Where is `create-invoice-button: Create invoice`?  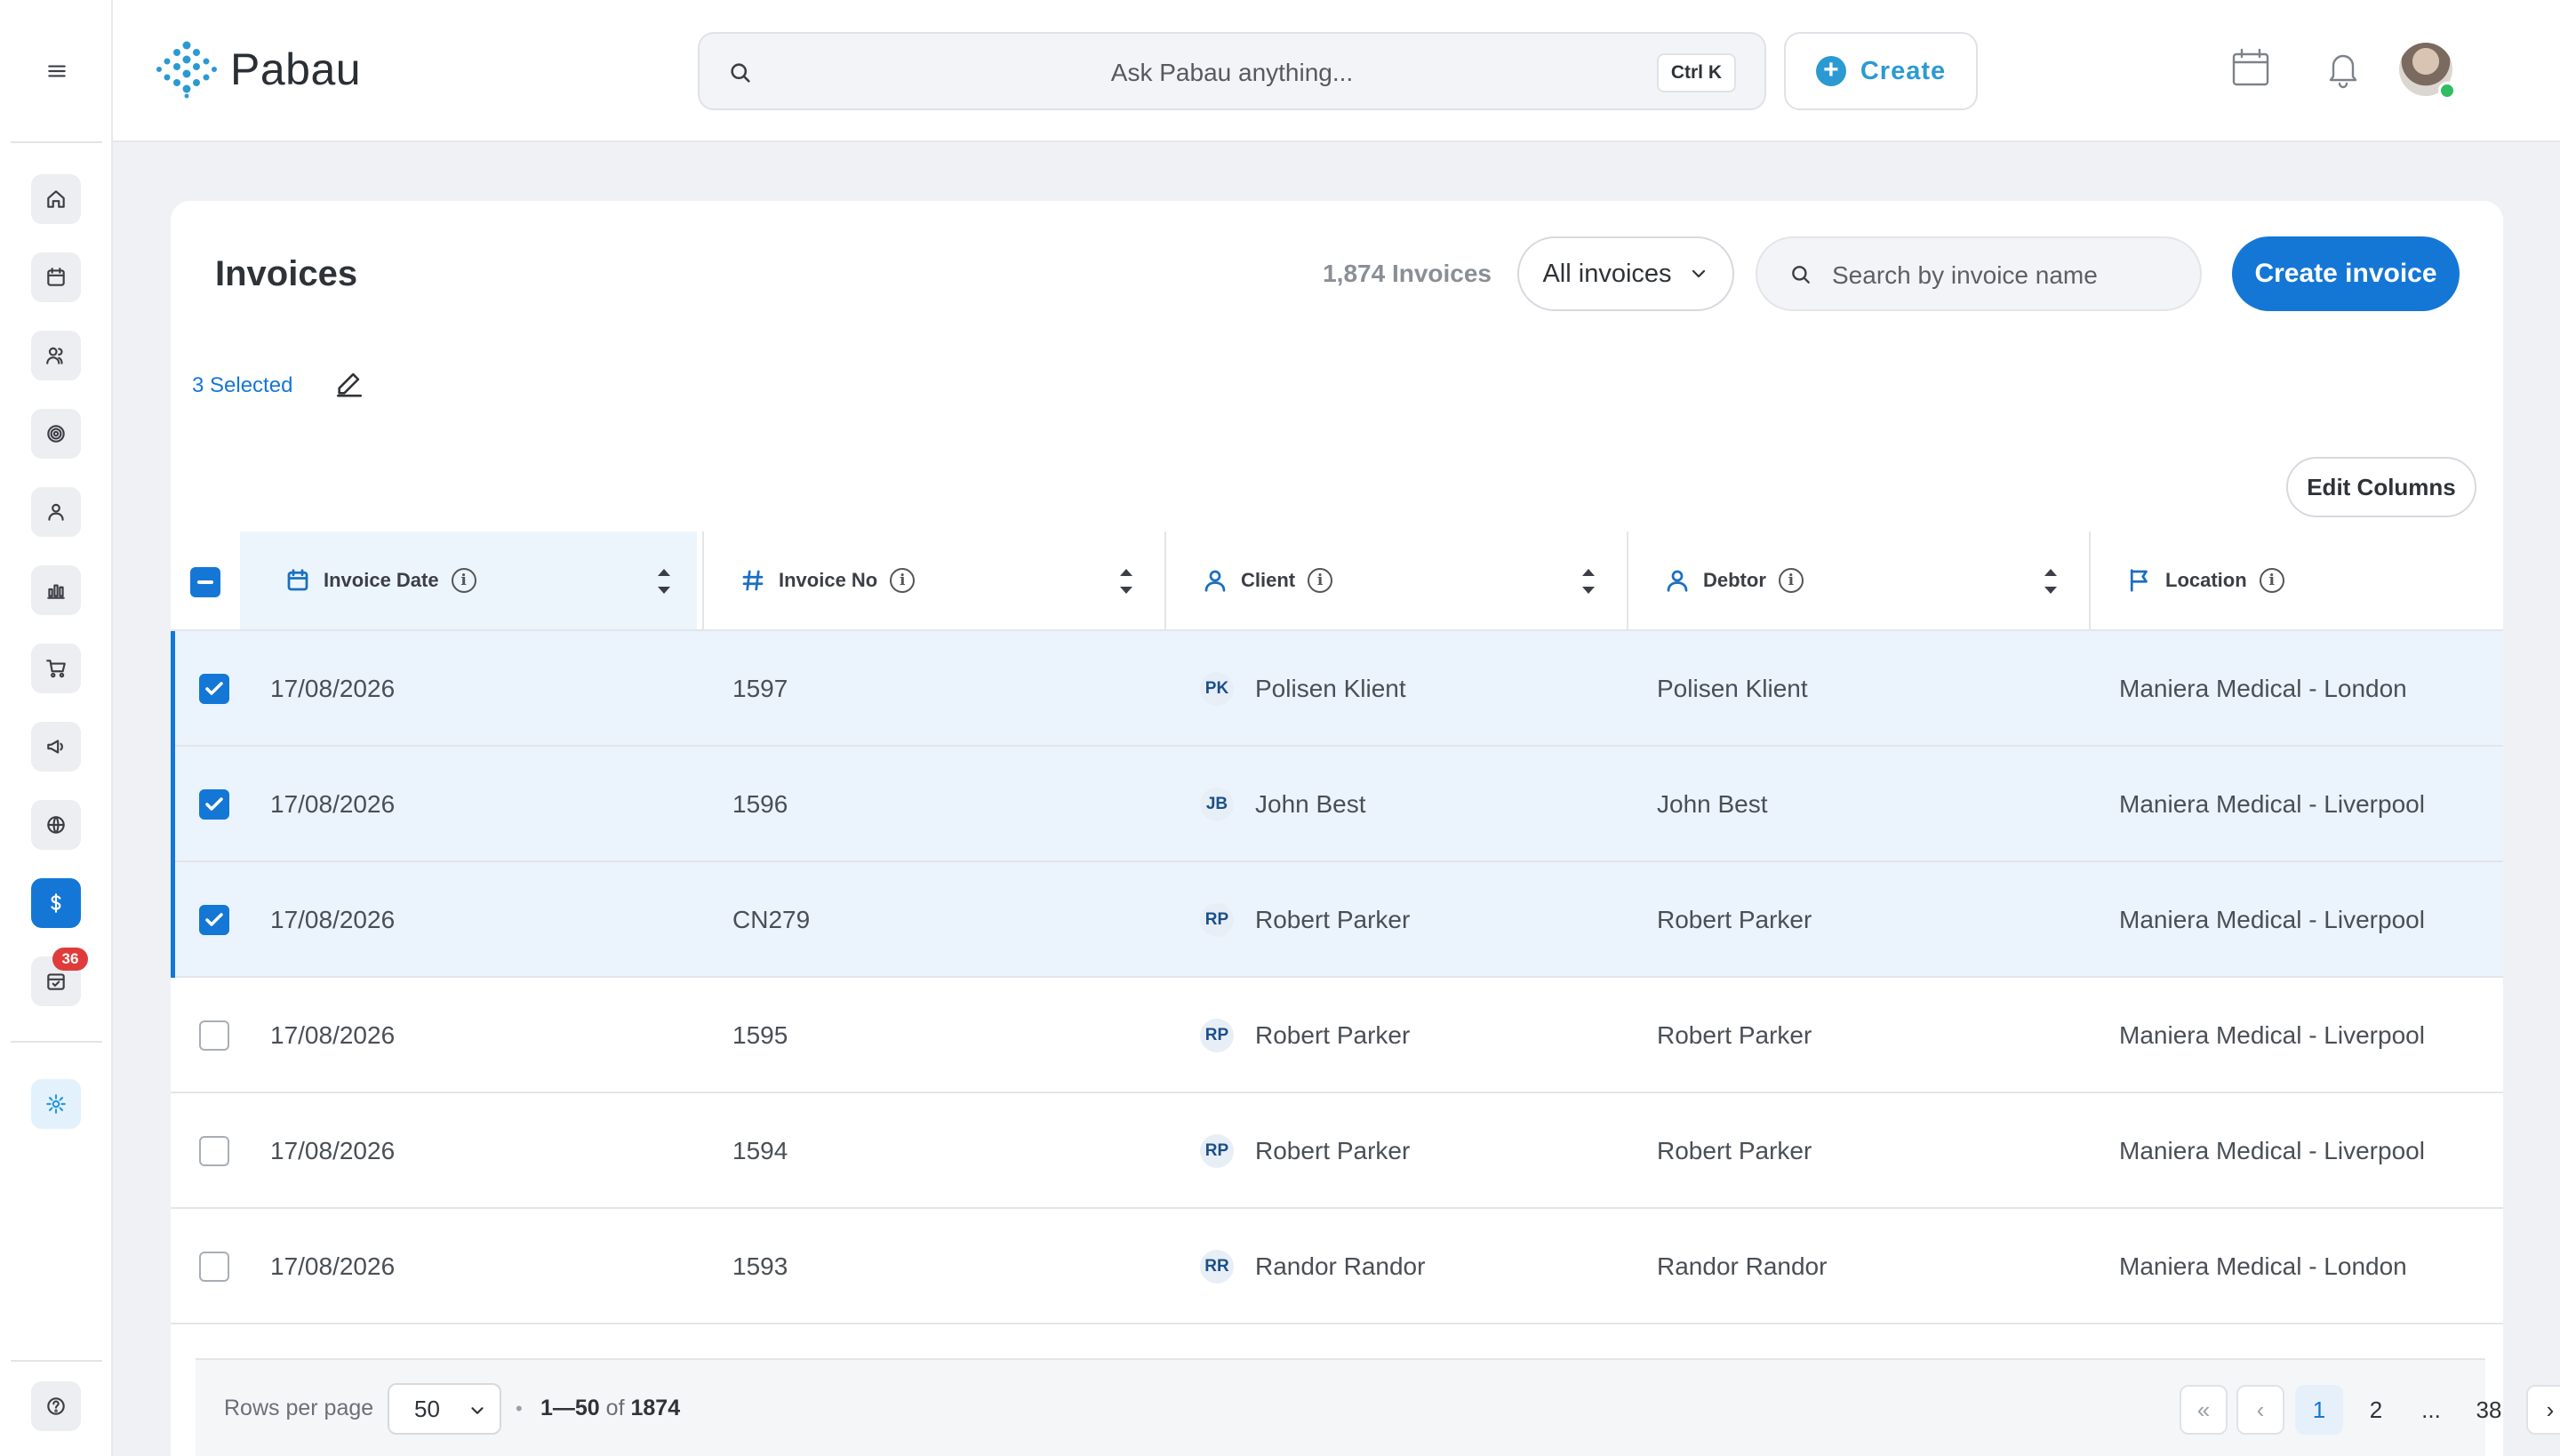
create-invoice-button: Create invoice is located at coordinates (2346, 273).